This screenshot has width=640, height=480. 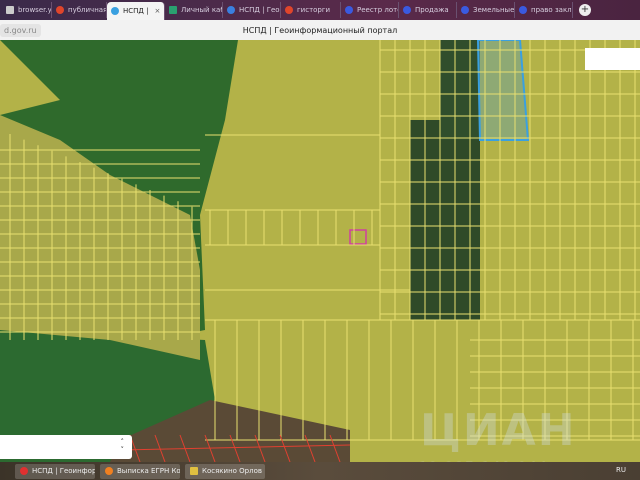 I want to click on page-title: НСПД | Геоинформационный портал, so click(x=320, y=30).